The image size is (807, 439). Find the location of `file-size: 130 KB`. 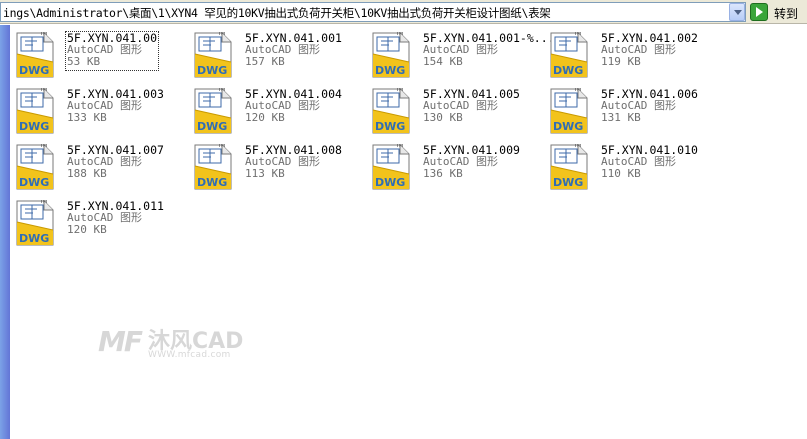

file-size: 130 KB is located at coordinates (443, 117).